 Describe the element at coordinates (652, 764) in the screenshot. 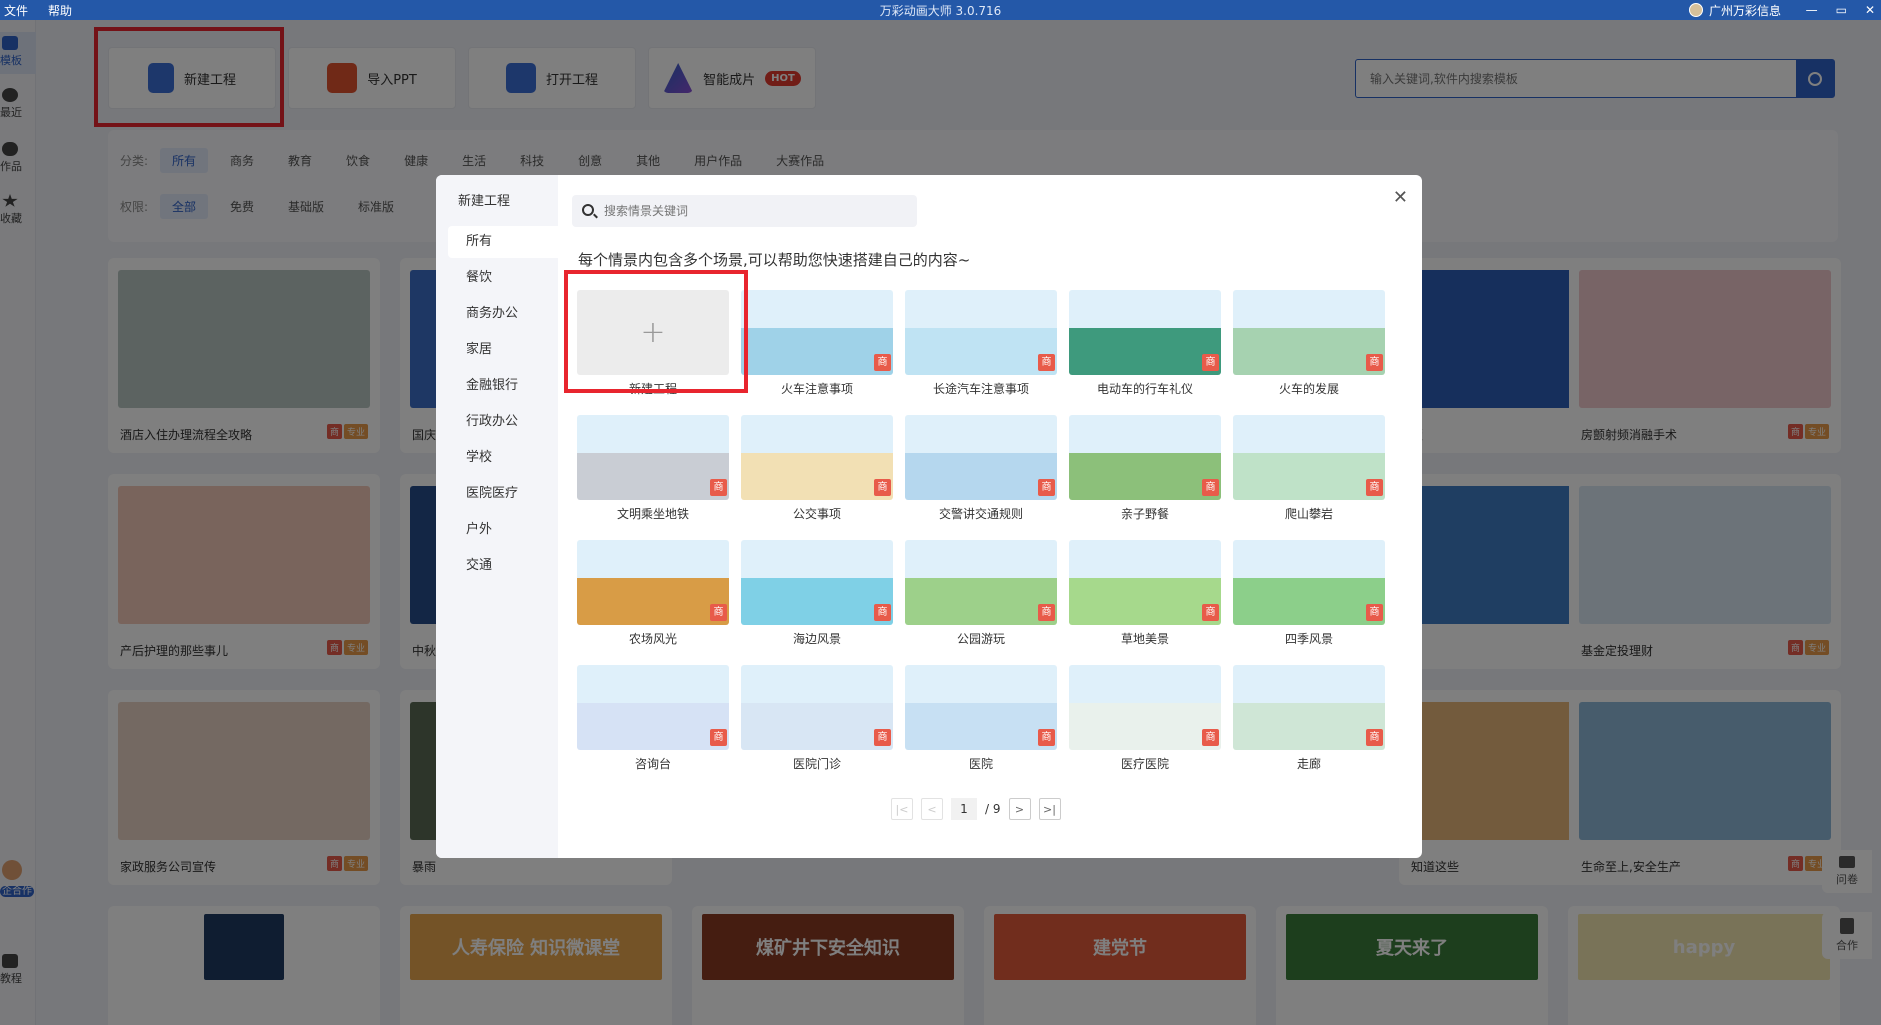

I see `scene-title: 咨询台` at that location.